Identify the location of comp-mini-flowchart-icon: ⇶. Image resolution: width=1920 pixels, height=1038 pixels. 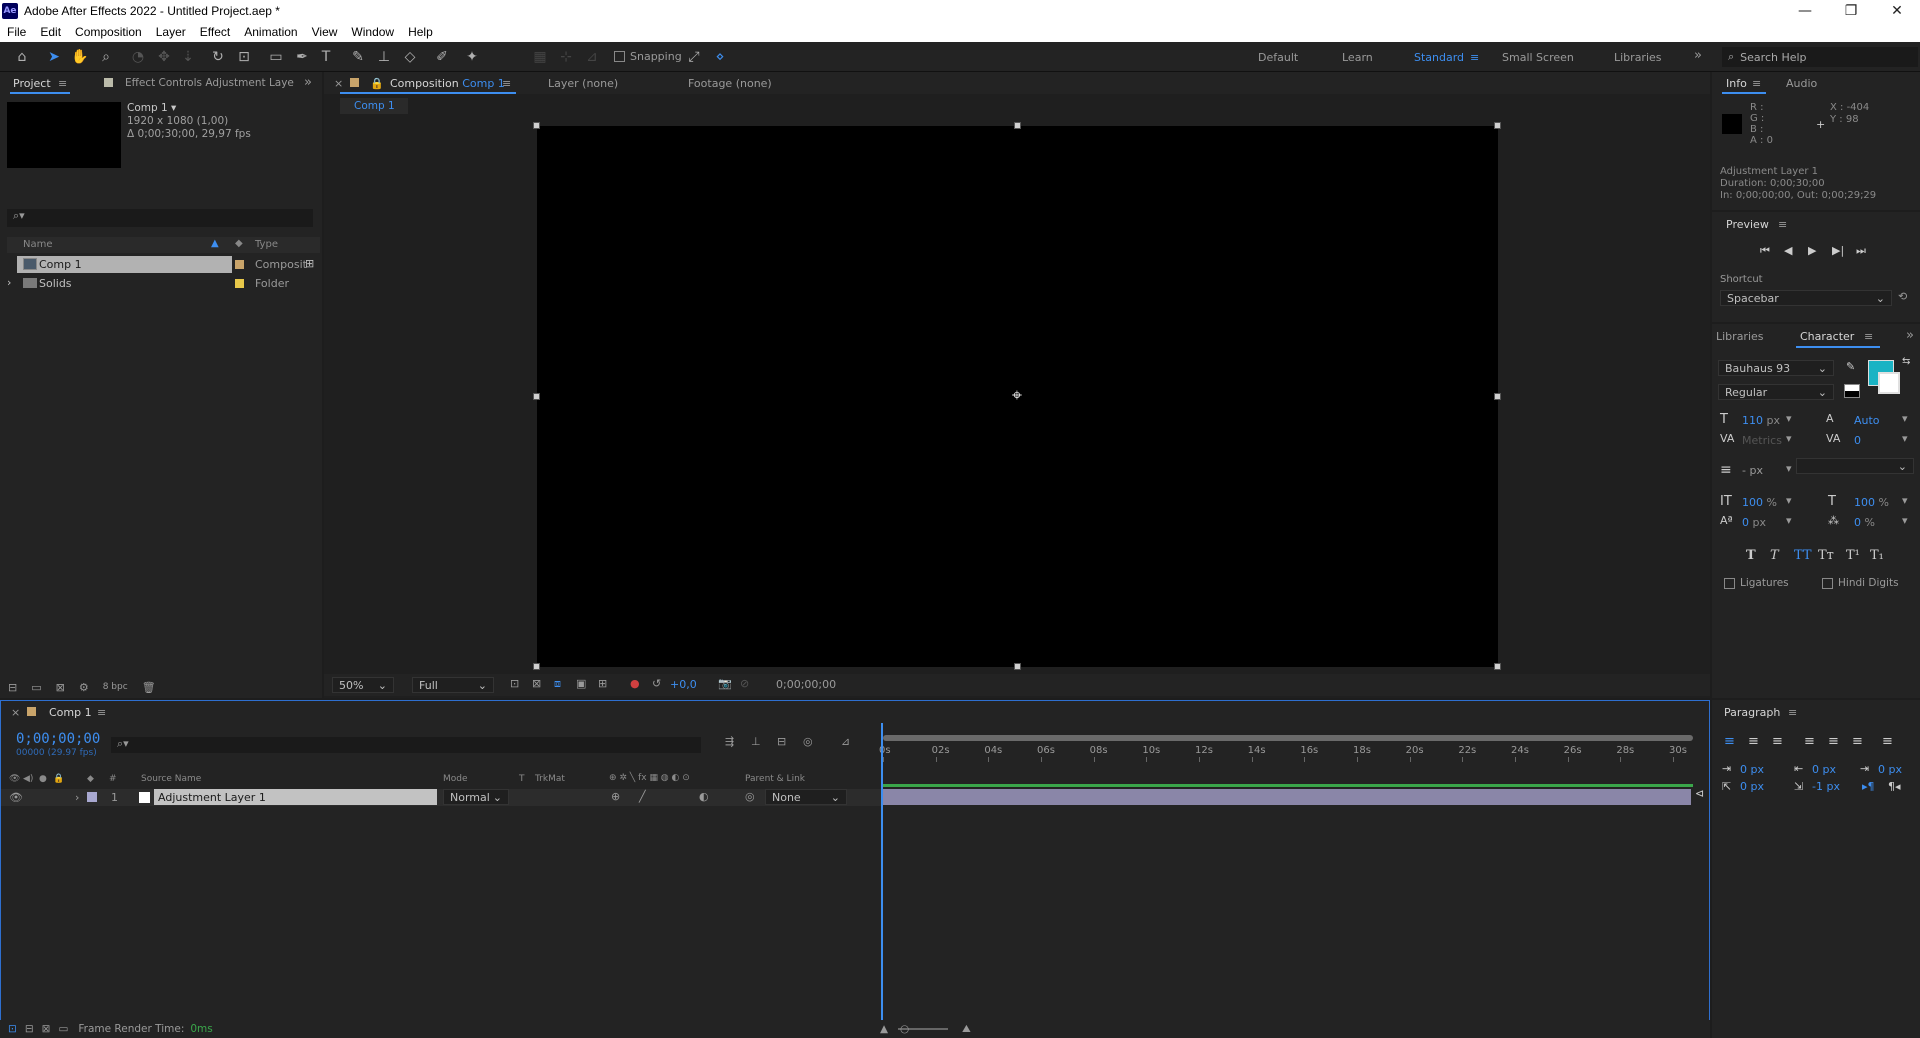
(729, 741).